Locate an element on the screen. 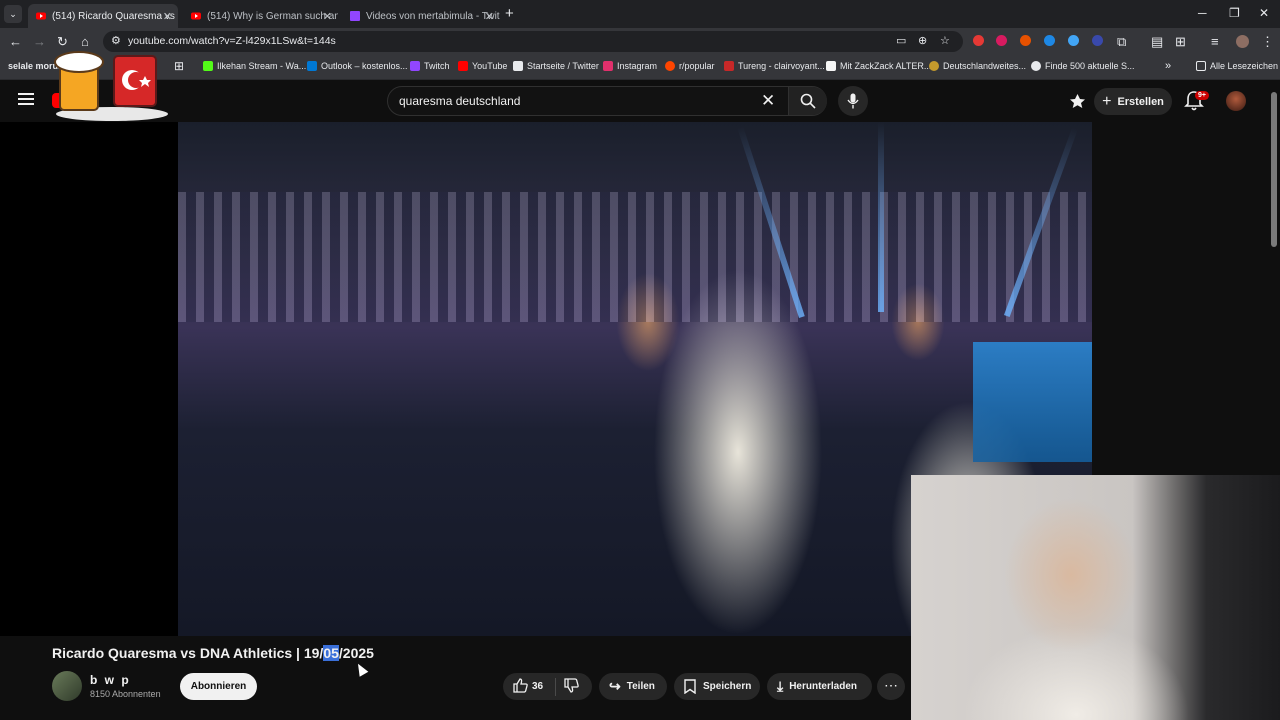 Image resolution: width=1280 pixels, height=720 pixels. extension-shield-icon is located at coordinates (1073, 40).